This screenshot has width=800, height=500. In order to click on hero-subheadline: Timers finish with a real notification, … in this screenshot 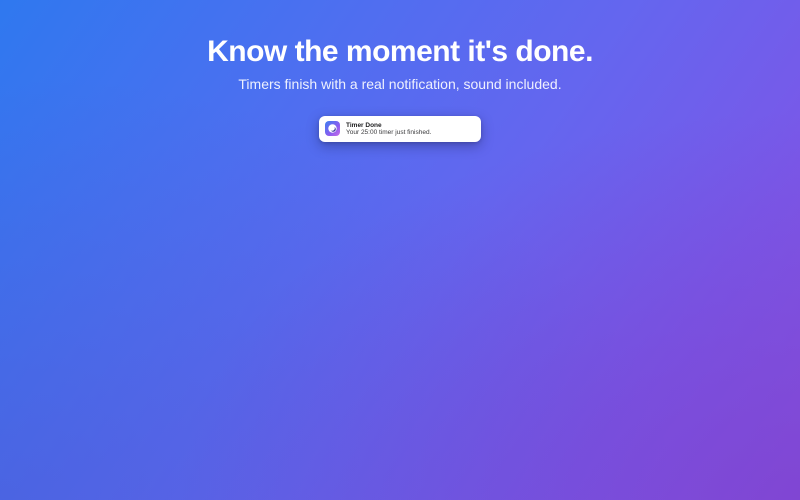, I will do `click(400, 84)`.